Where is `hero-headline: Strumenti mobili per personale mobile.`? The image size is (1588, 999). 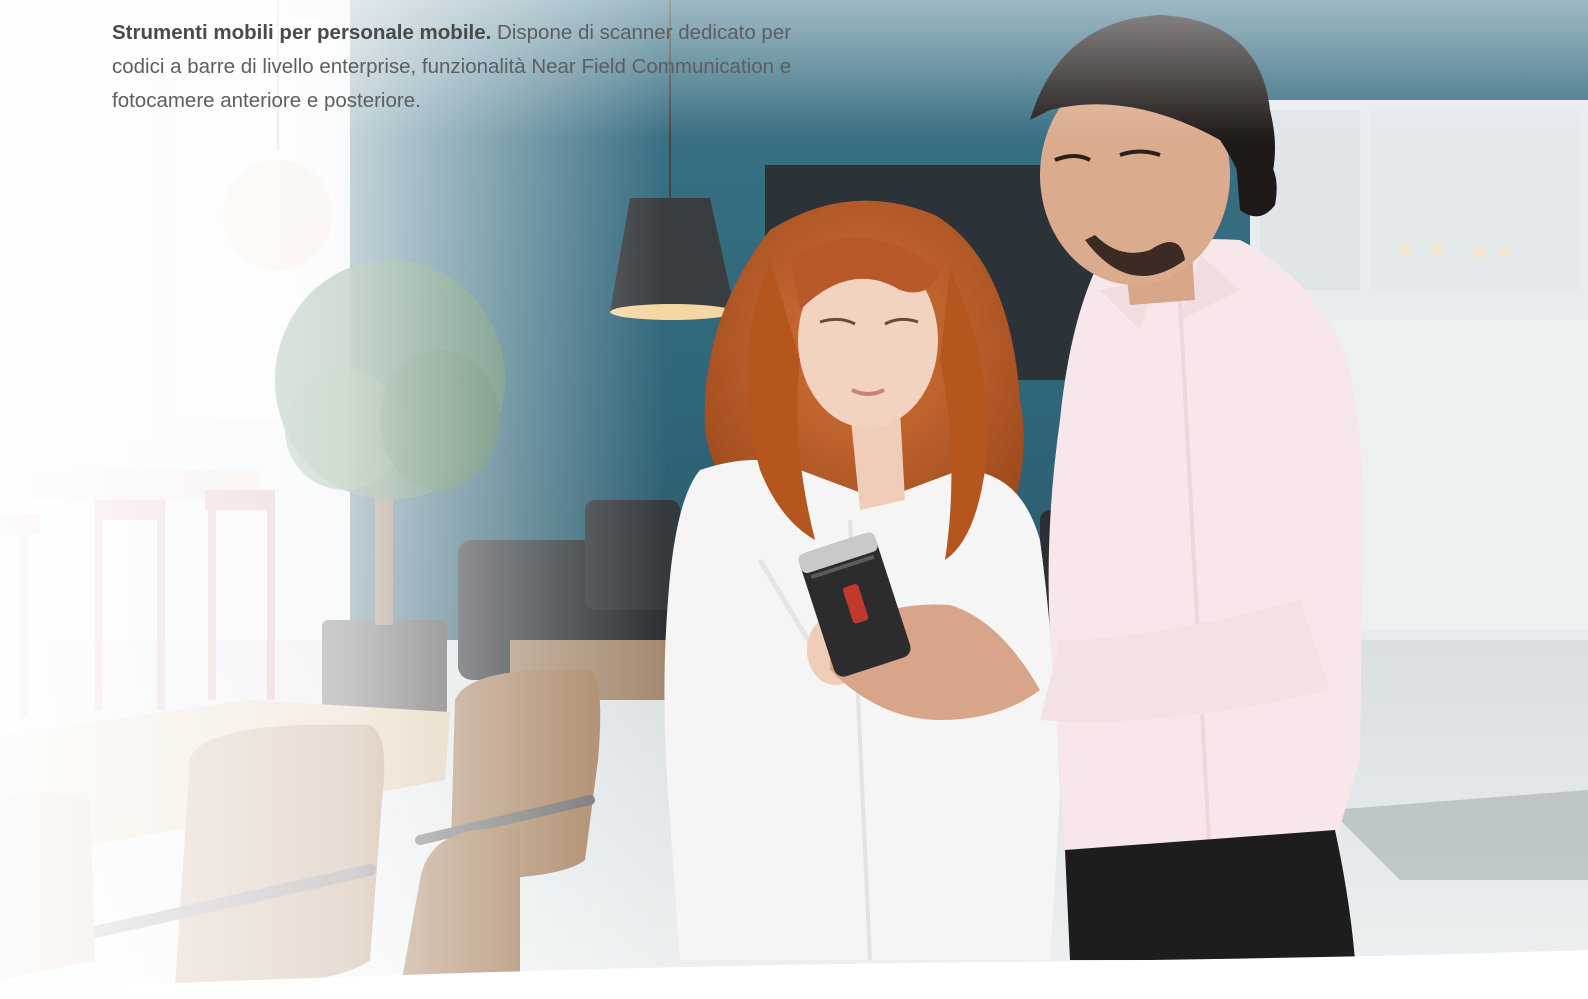 hero-headline: Strumenti mobili per personale mobile. is located at coordinates (302, 32).